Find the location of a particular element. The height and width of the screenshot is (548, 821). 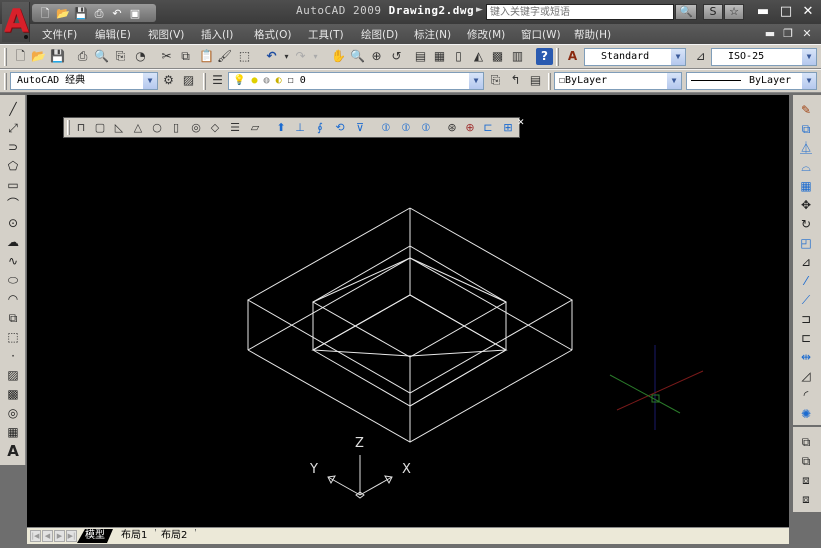

pyramid-icon: ◇ is located at coordinates (215, 128).